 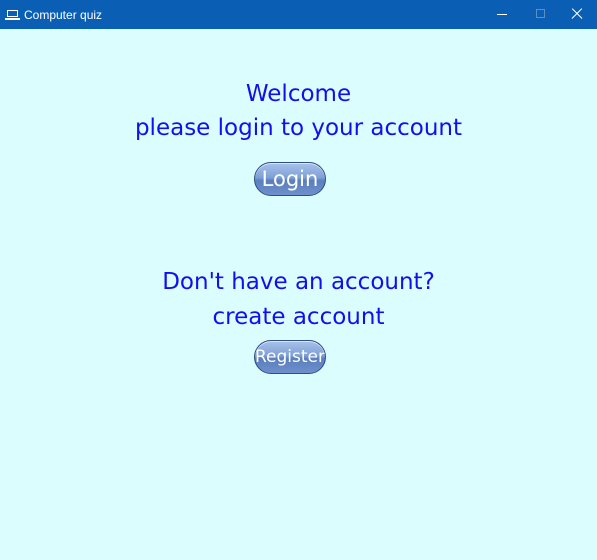 I want to click on maximize-icon, so click(x=540, y=13).